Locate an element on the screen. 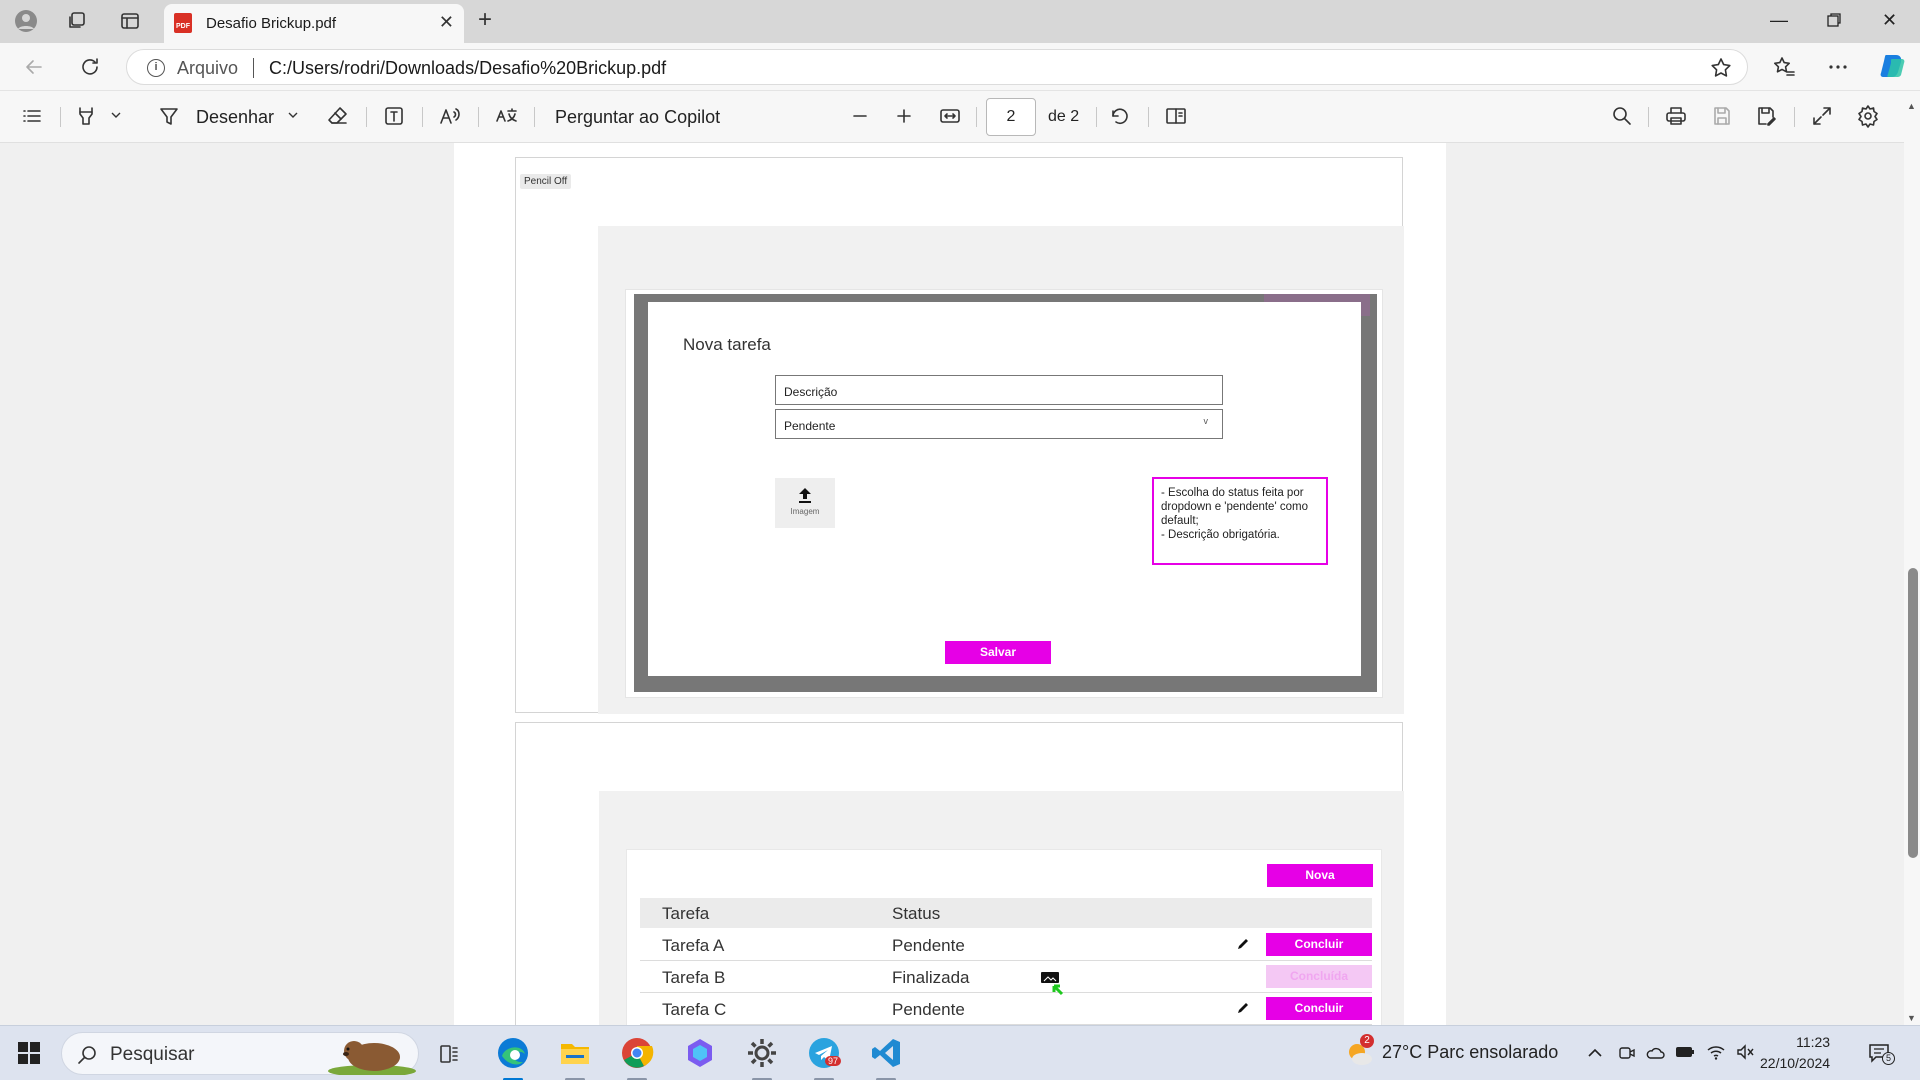  zoom-out-icon is located at coordinates (860, 116).